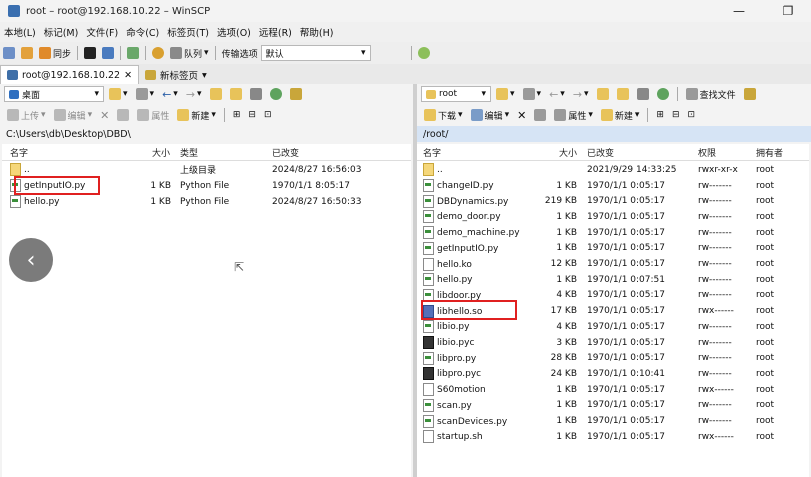 The width and height of the screenshot is (811, 477). Describe the element at coordinates (573, 115) in the screenshot. I see `properties-button: 属性 ▾` at that location.